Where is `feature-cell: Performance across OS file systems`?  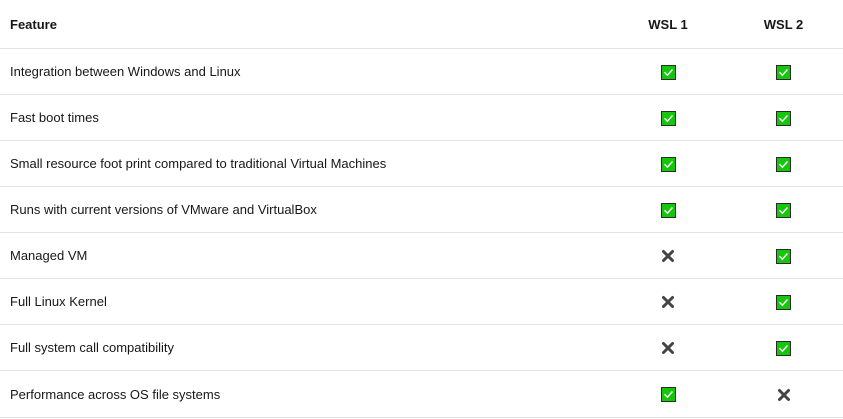 feature-cell: Performance across OS file systems is located at coordinates (306, 394).